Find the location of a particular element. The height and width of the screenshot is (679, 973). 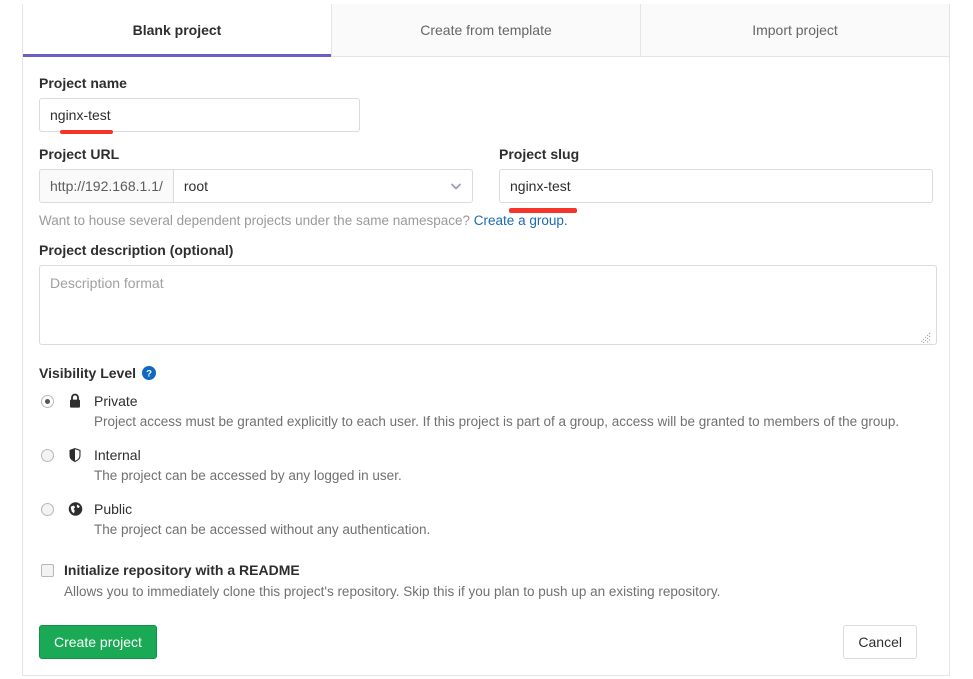

project-slug-input is located at coordinates (716, 186).